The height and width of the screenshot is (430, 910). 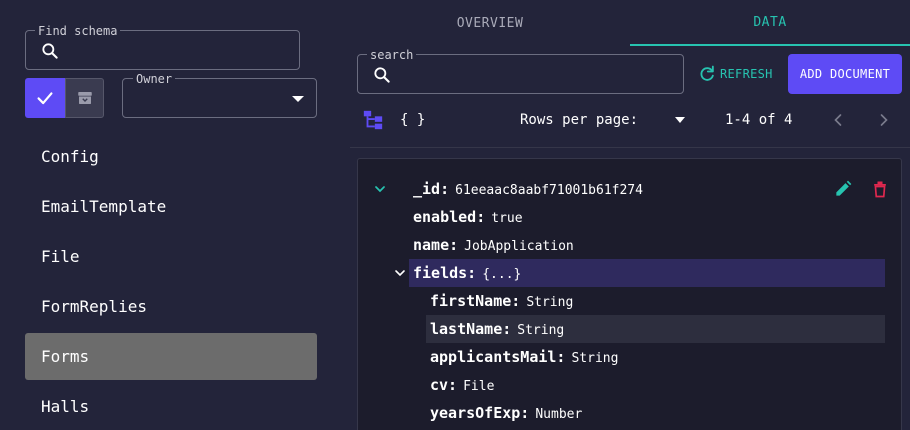 I want to click on field-key: applicantsMail:, so click(x=498, y=357).